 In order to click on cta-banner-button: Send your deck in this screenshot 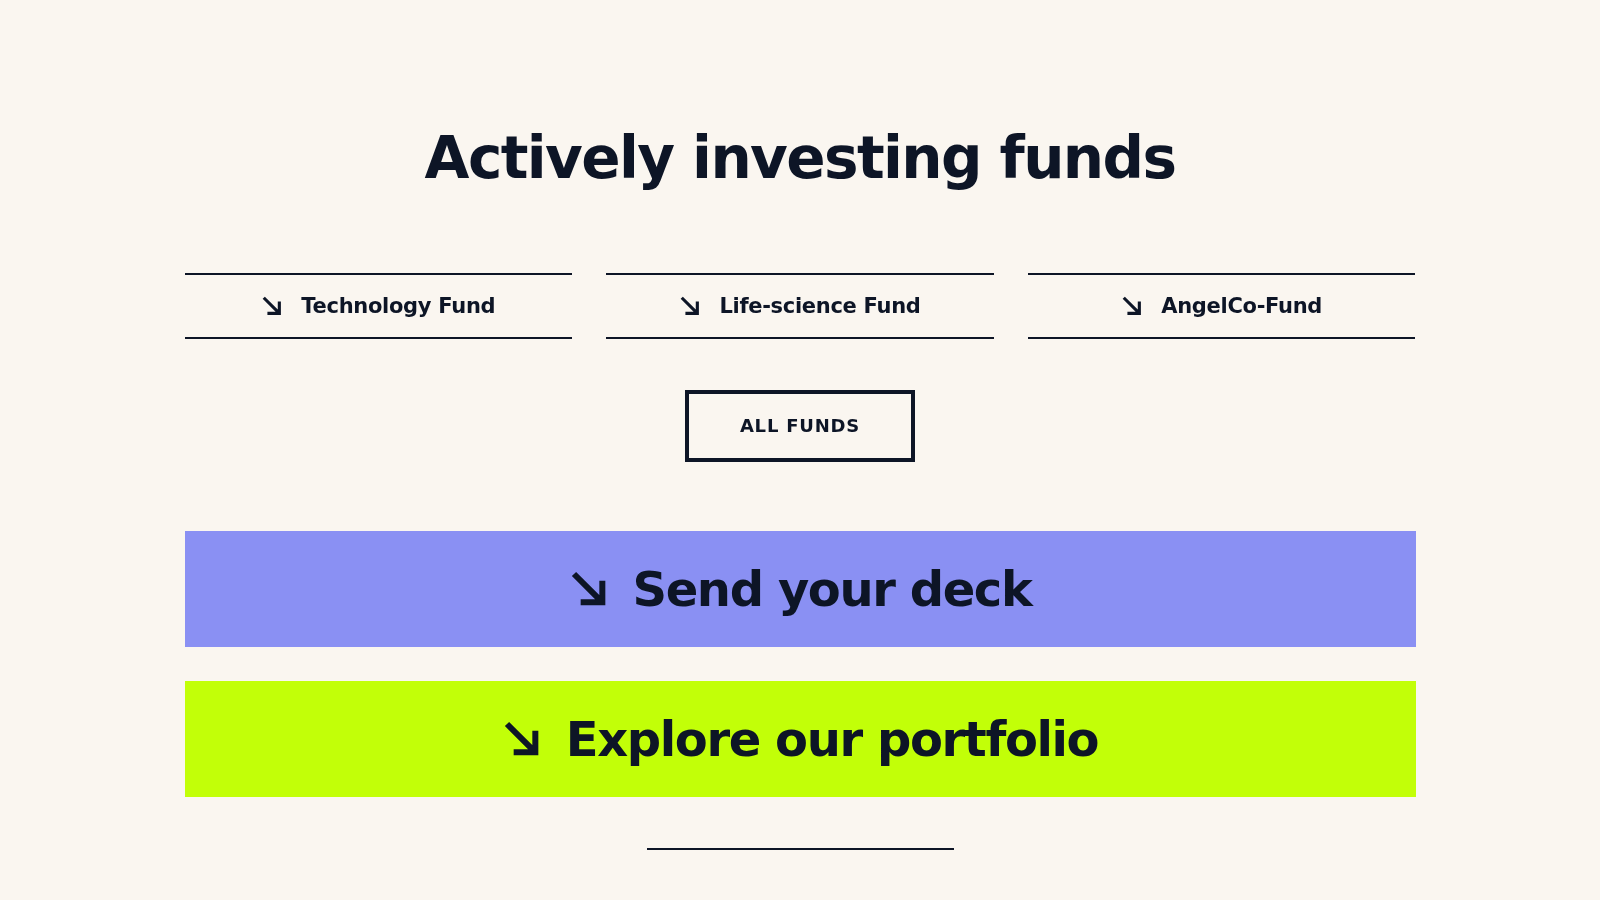, I will do `click(800, 588)`.